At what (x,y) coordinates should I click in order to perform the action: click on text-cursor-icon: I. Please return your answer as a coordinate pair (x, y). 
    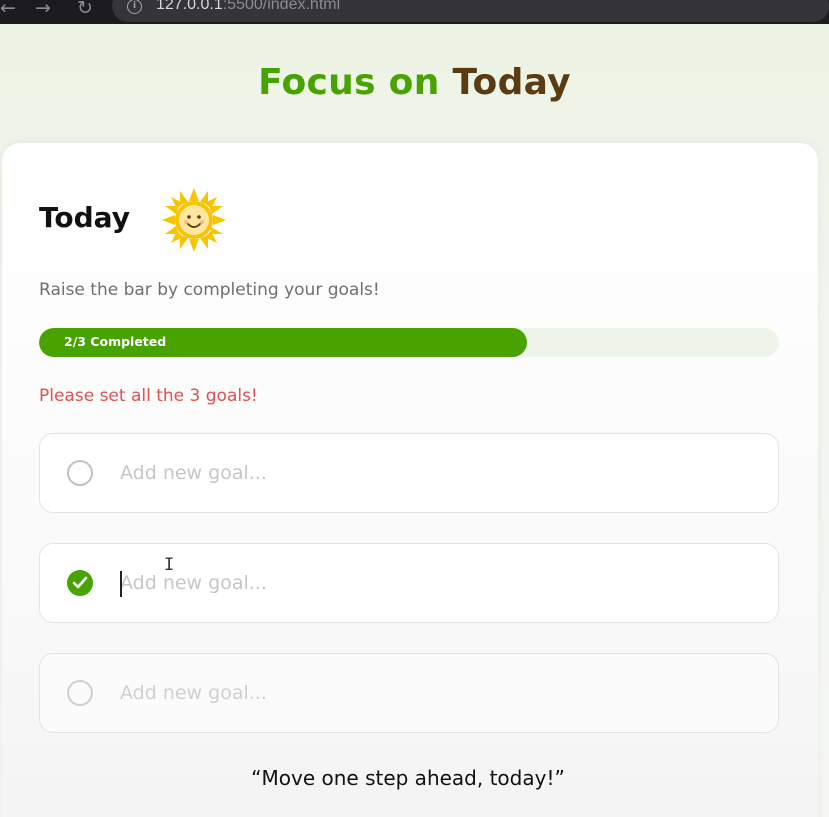
    Looking at the image, I should click on (169, 565).